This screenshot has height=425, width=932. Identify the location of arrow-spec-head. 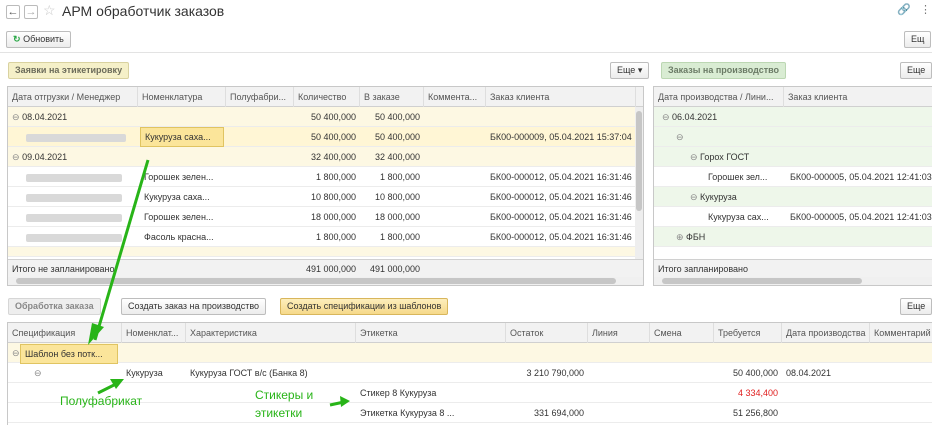
(96, 334).